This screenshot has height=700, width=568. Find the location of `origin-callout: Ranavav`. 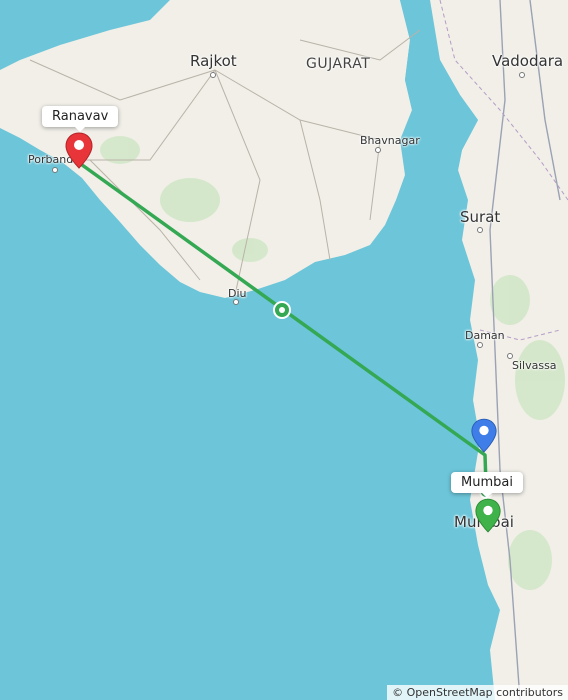

origin-callout: Ranavav is located at coordinates (80, 119).